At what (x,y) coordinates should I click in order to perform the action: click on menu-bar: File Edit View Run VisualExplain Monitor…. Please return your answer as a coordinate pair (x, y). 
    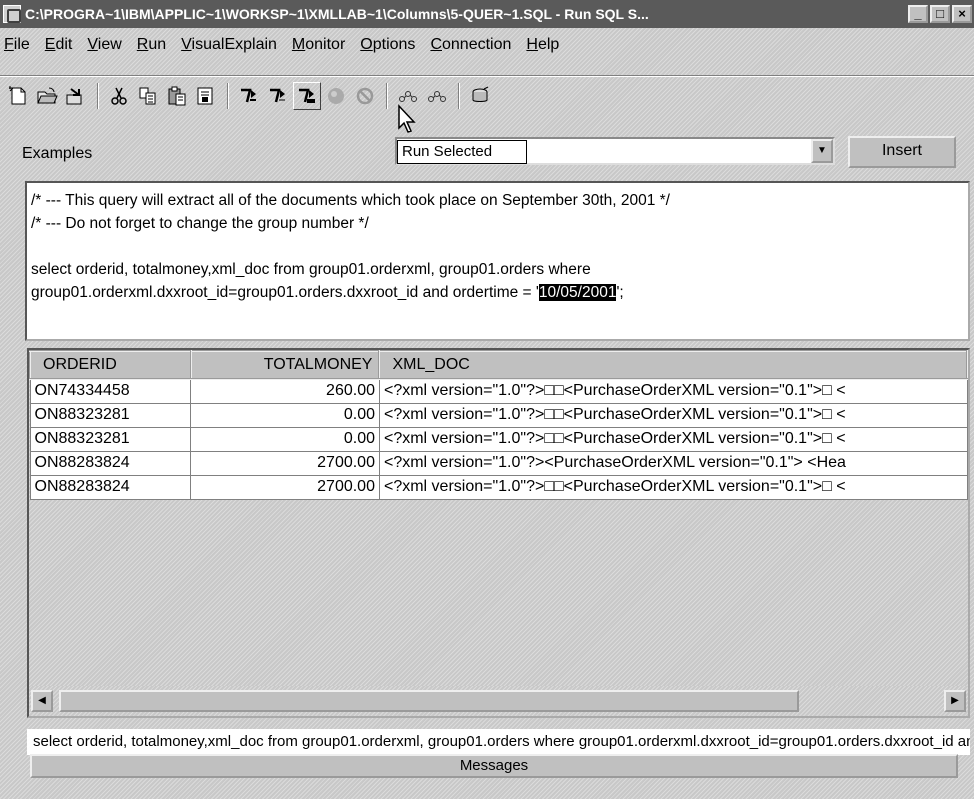
    Looking at the image, I should click on (487, 45).